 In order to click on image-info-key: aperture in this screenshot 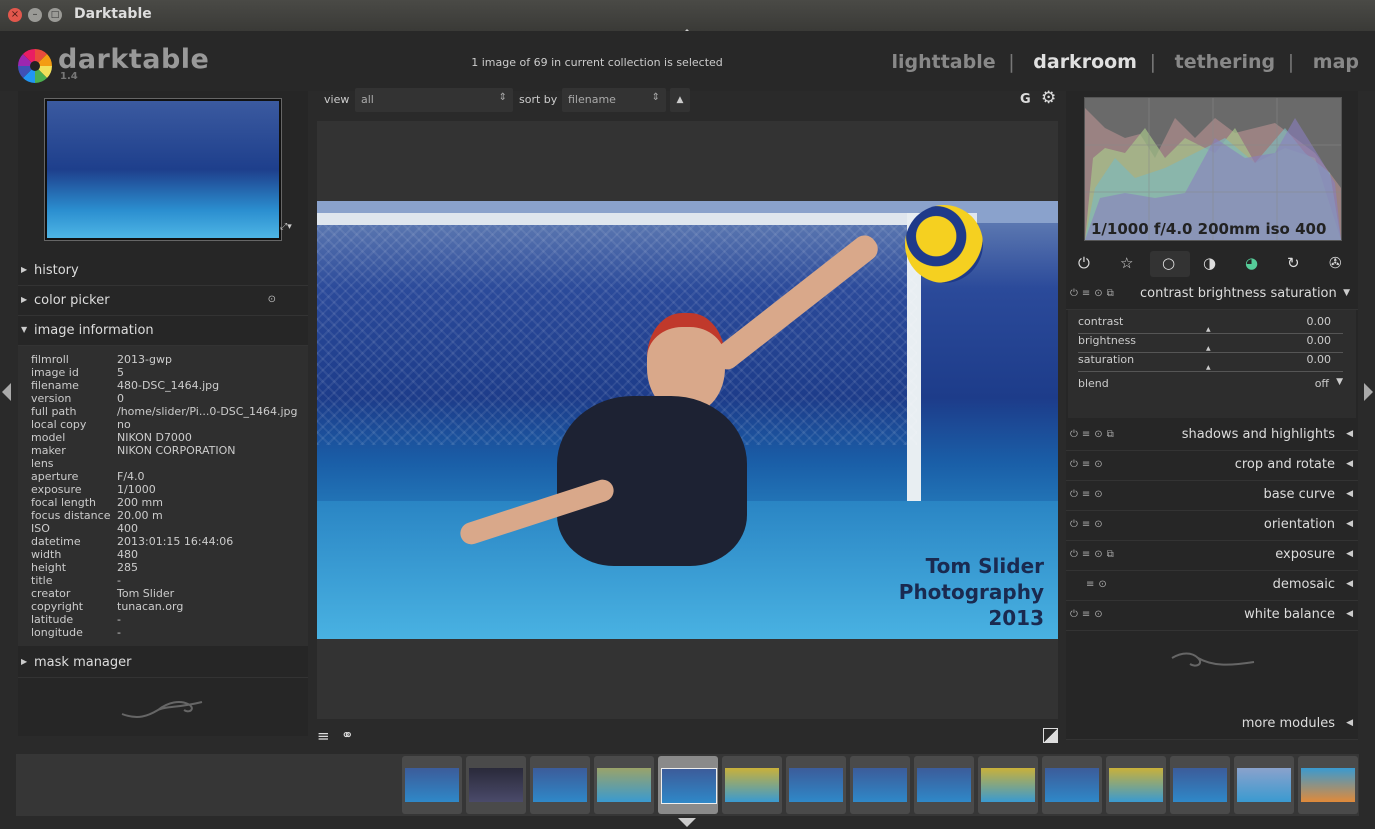, I will do `click(55, 476)`.